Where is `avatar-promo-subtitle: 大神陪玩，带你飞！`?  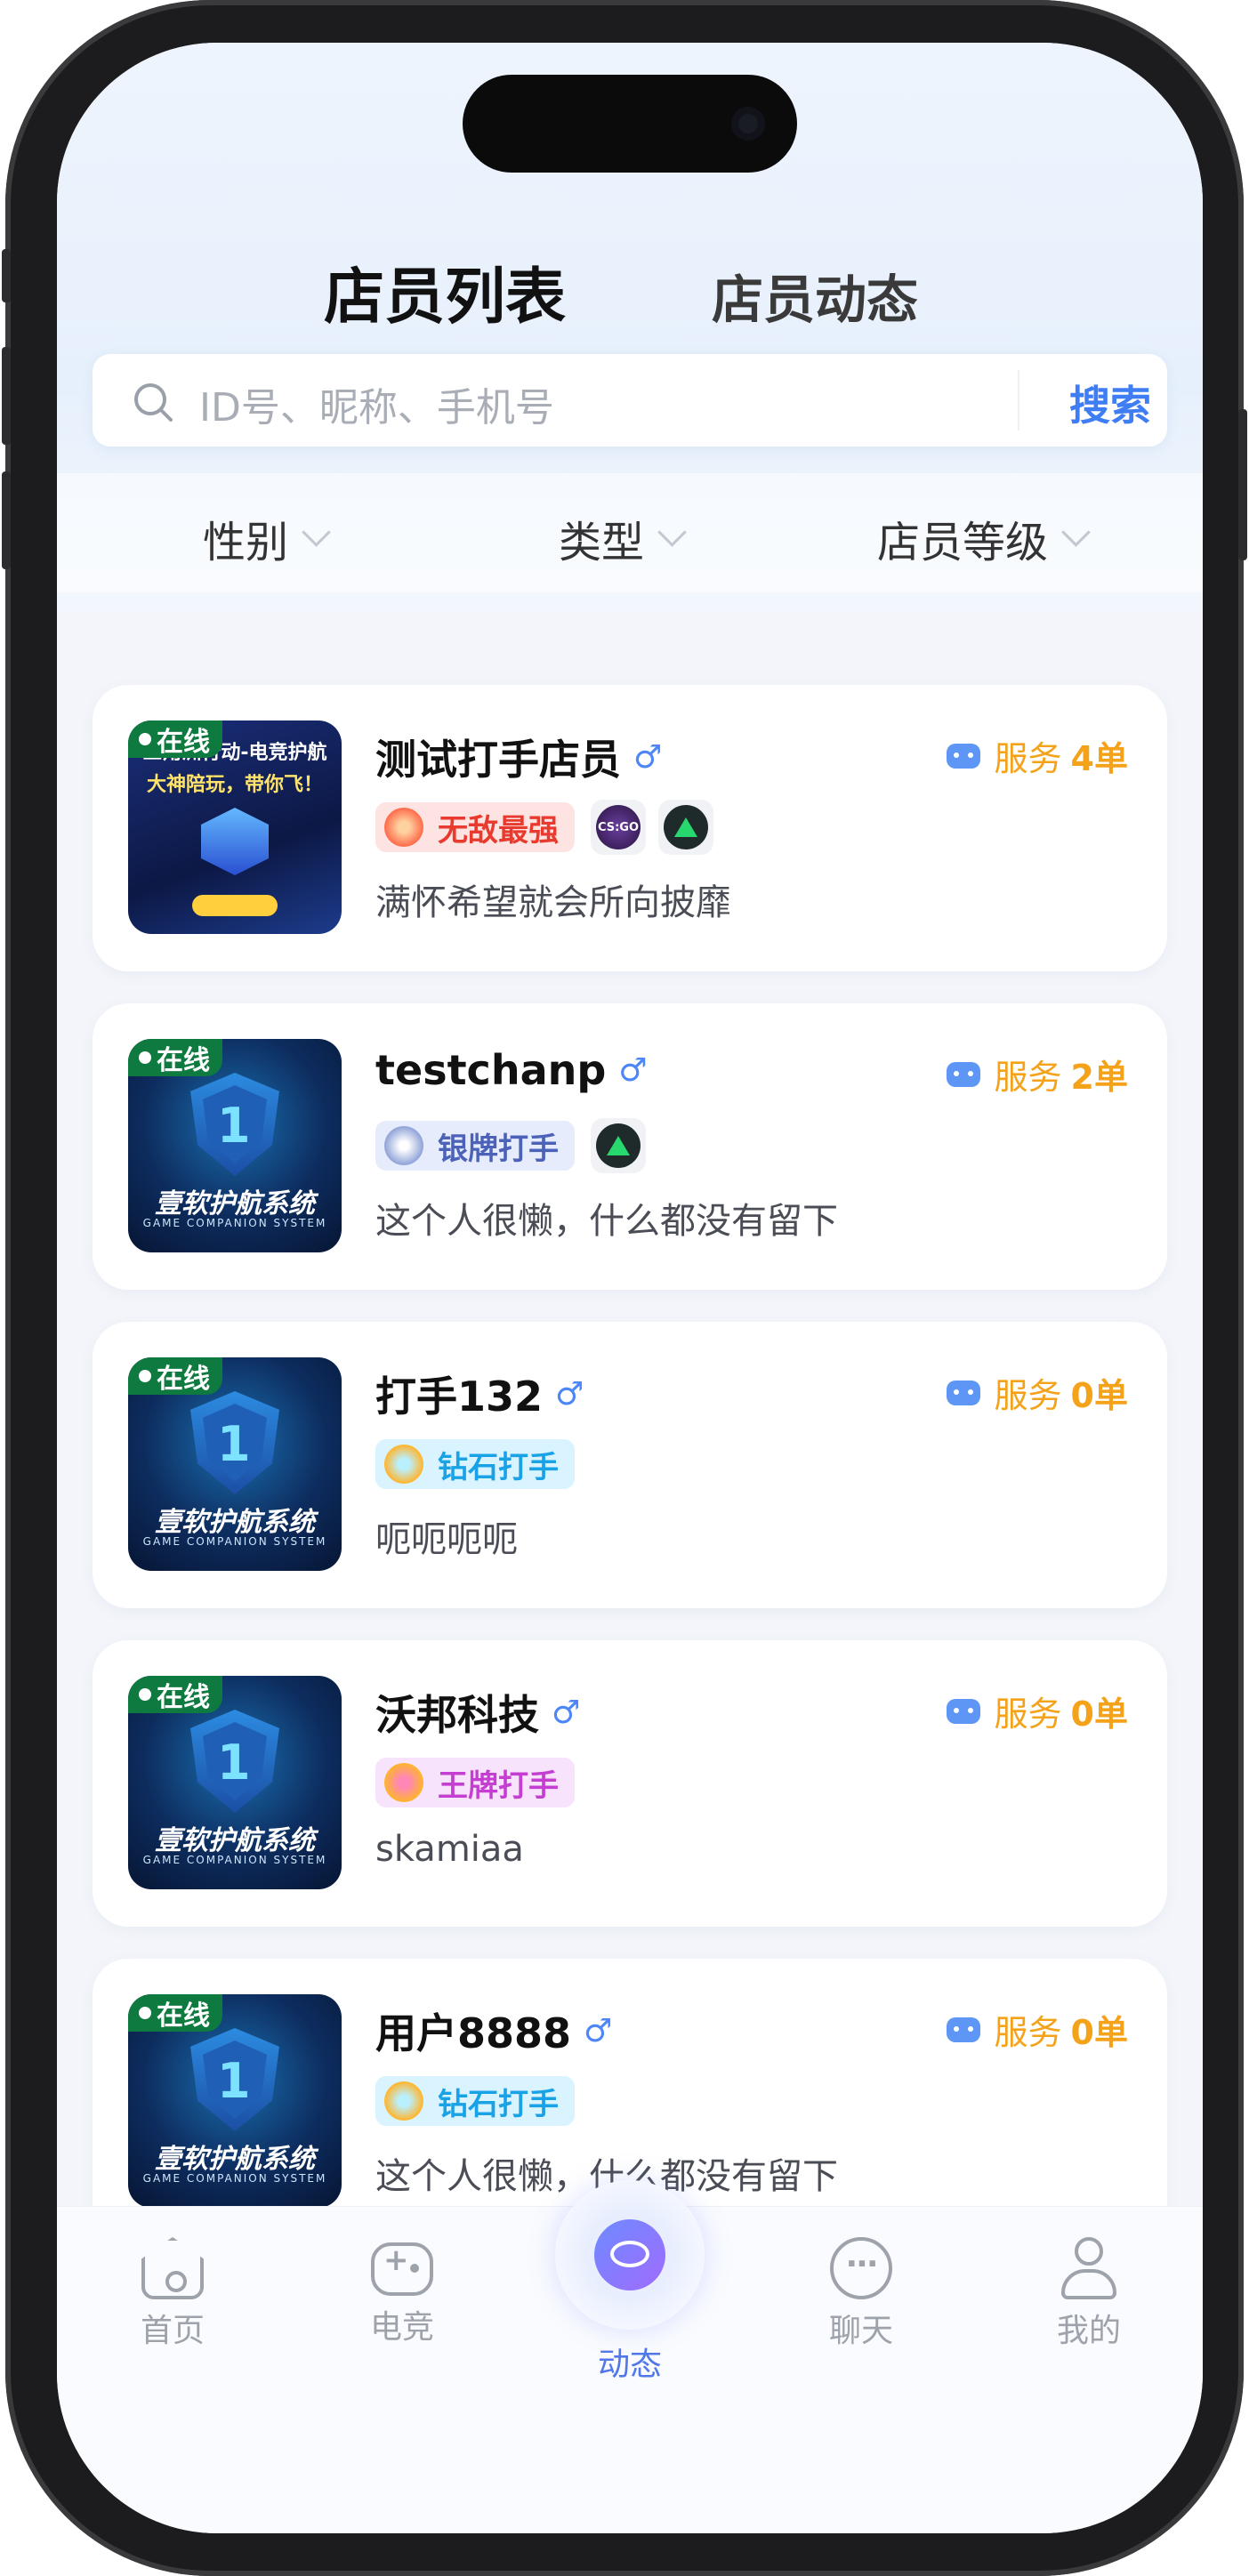 avatar-promo-subtitle: 大神陪玩，带你飞！ is located at coordinates (234, 785).